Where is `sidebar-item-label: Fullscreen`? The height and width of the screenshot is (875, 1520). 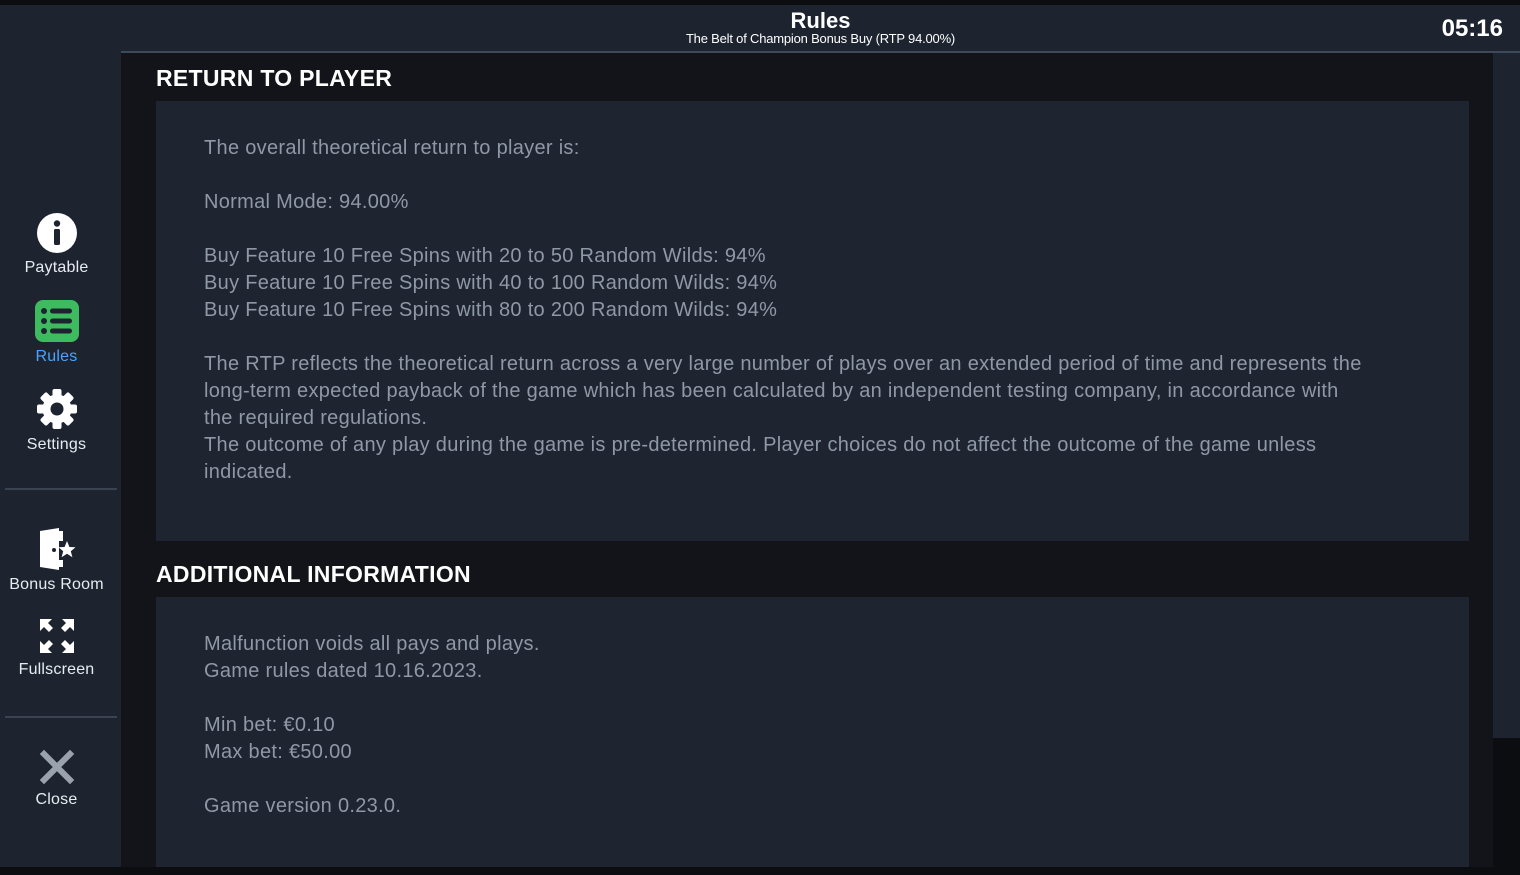 sidebar-item-label: Fullscreen is located at coordinates (56, 669).